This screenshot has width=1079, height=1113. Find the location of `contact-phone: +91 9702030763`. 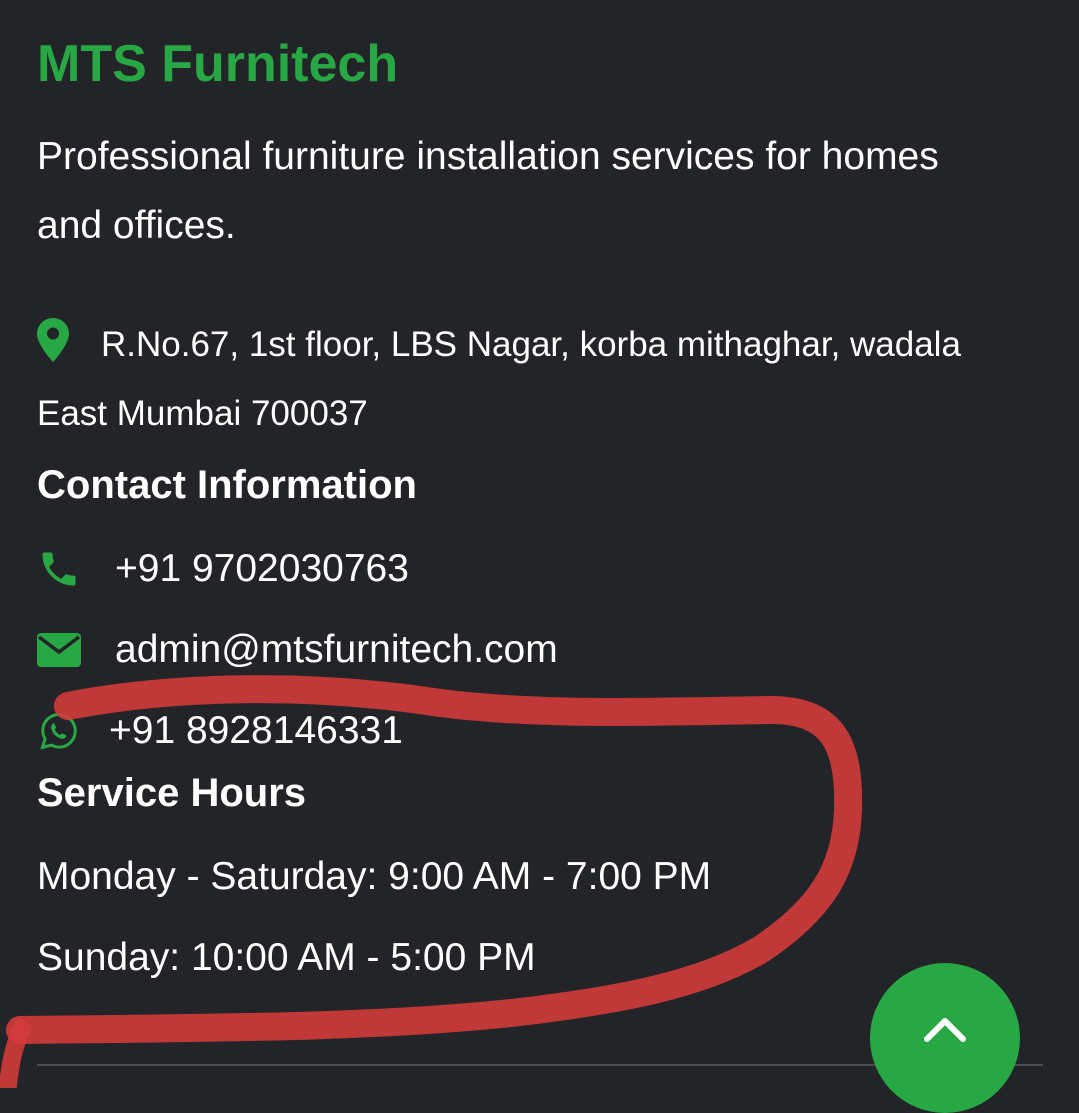

contact-phone: +91 9702030763 is located at coordinates (223, 569).